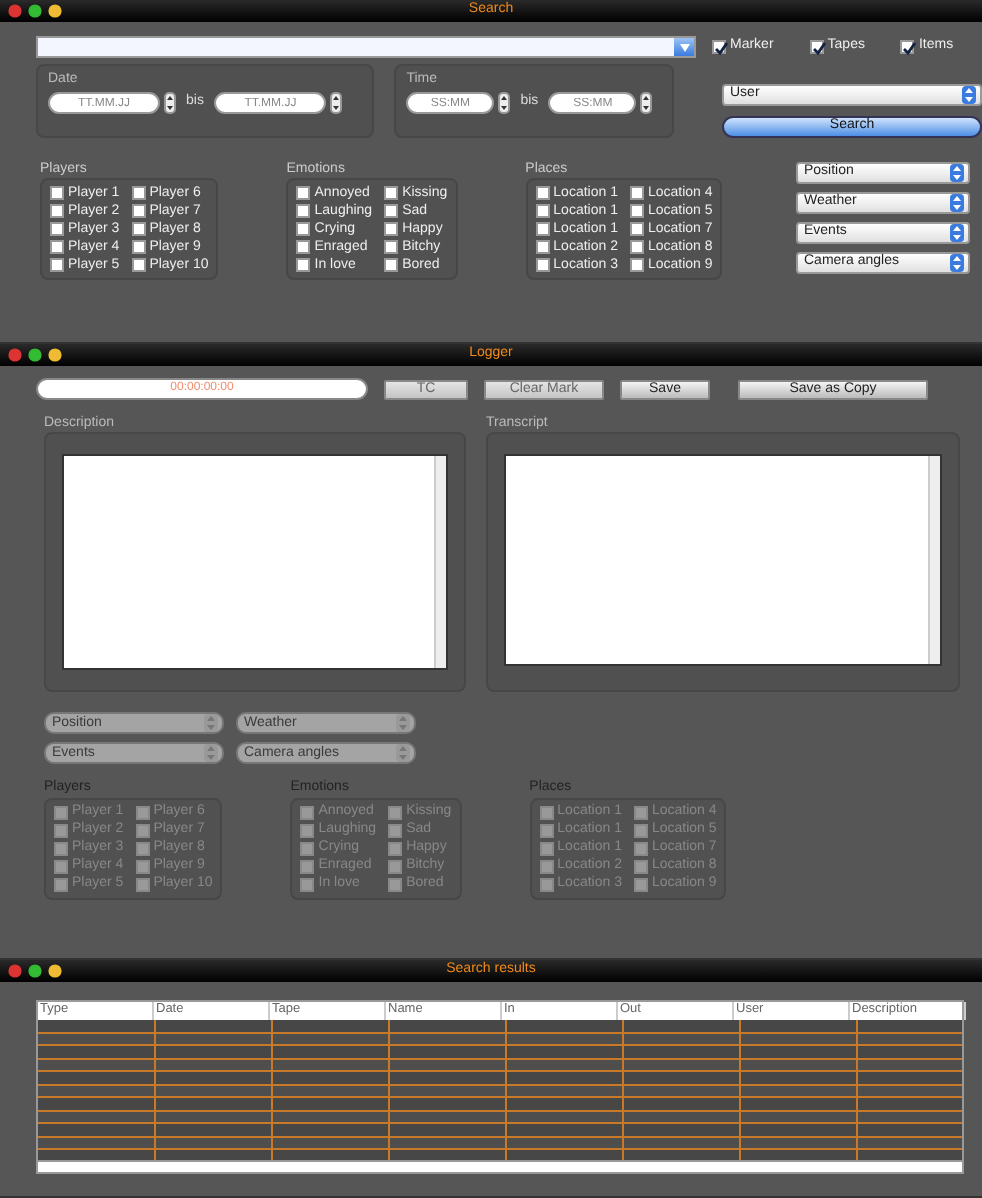 Image resolution: width=982 pixels, height=1198 pixels. What do you see at coordinates (366, 47) in the screenshot?
I see `search-field` at bounding box center [366, 47].